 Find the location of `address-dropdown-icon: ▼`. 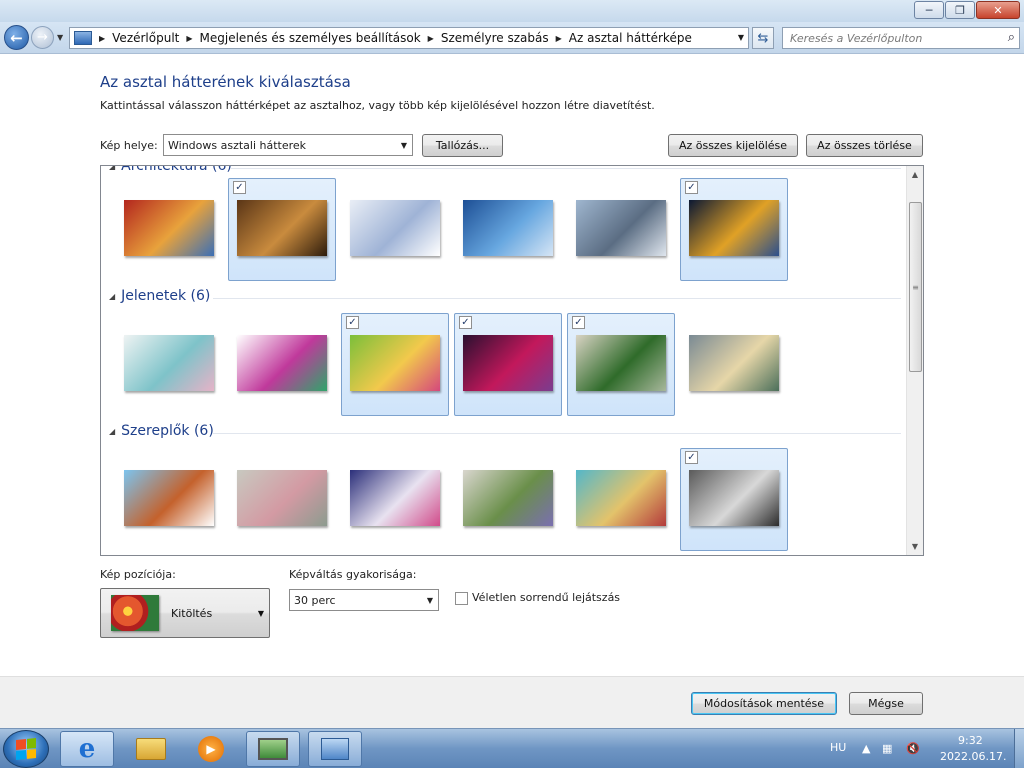

address-dropdown-icon: ▼ is located at coordinates (741, 37).